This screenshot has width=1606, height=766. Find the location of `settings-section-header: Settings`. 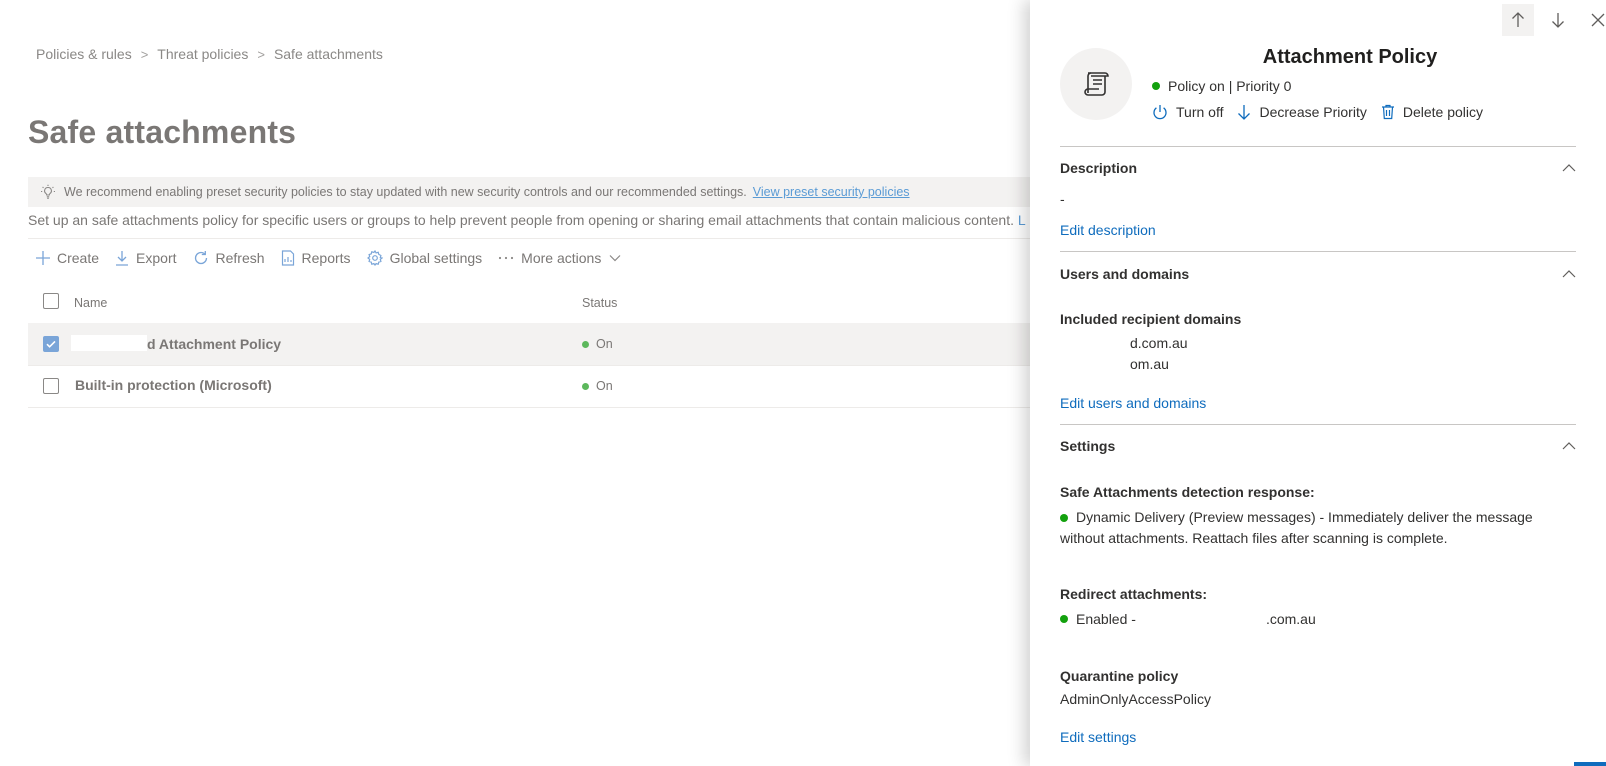

settings-section-header: Settings is located at coordinates (1318, 446).